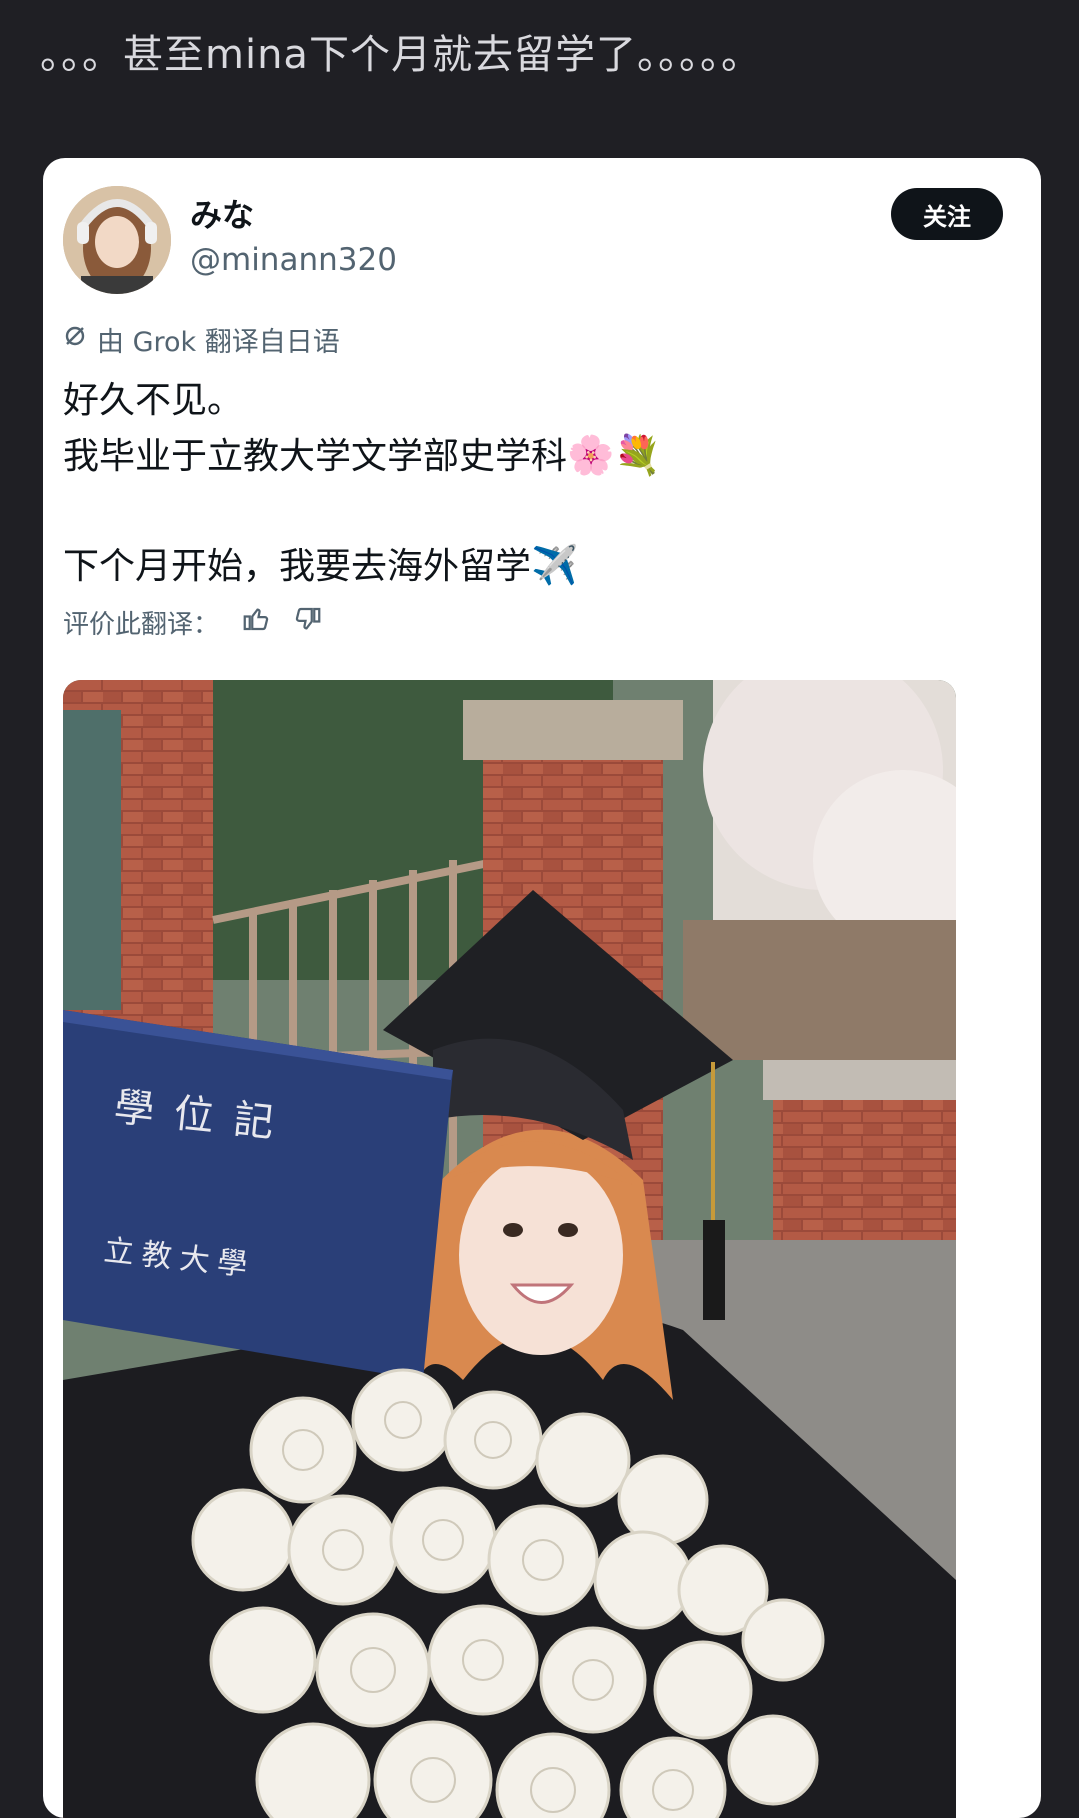 This screenshot has height=1818, width=1079. What do you see at coordinates (153, 400) in the screenshot?
I see `tweet-line-1: 好久不见。` at bounding box center [153, 400].